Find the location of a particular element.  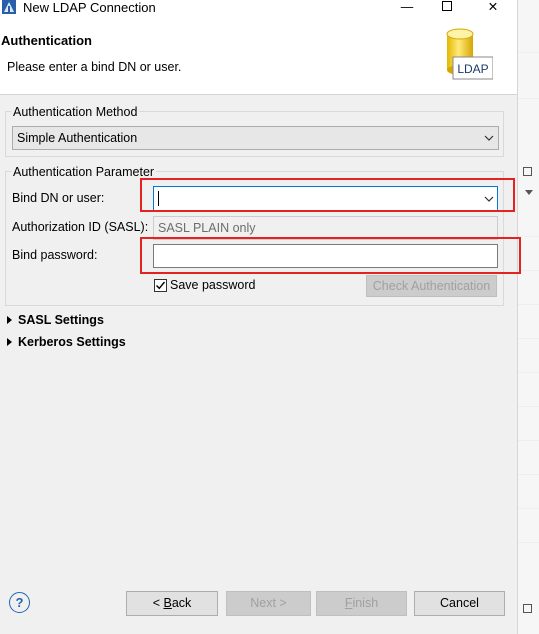

maximize-icon is located at coordinates (447, 6).